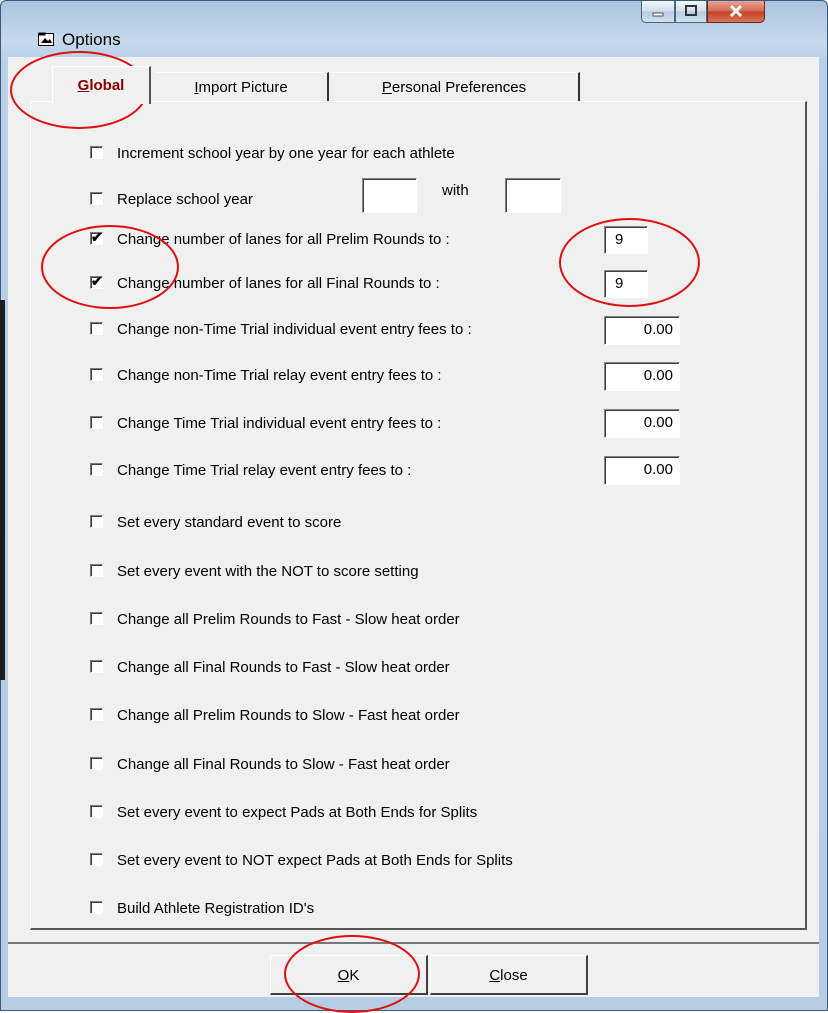 Image resolution: width=828 pixels, height=1013 pixels. I want to click on window-title: Options, so click(91, 39).